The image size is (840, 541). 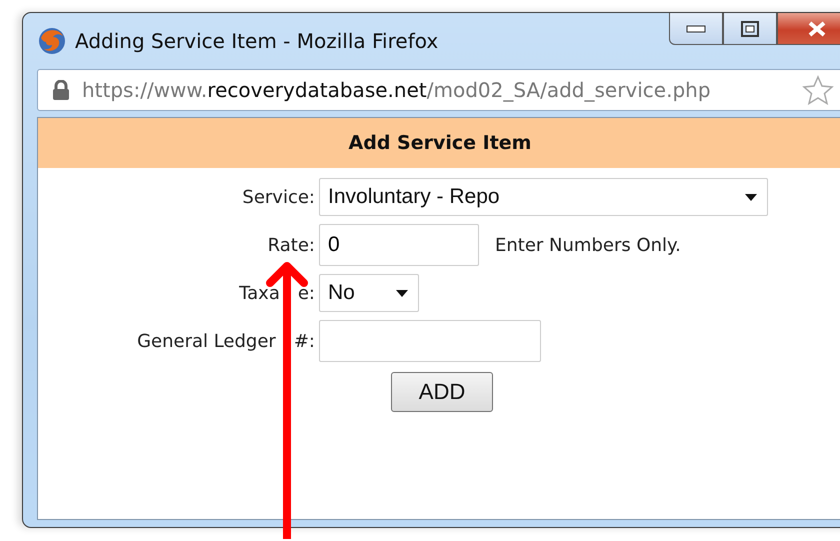 What do you see at coordinates (306, 293) in the screenshot?
I see `field-label: e:` at bounding box center [306, 293].